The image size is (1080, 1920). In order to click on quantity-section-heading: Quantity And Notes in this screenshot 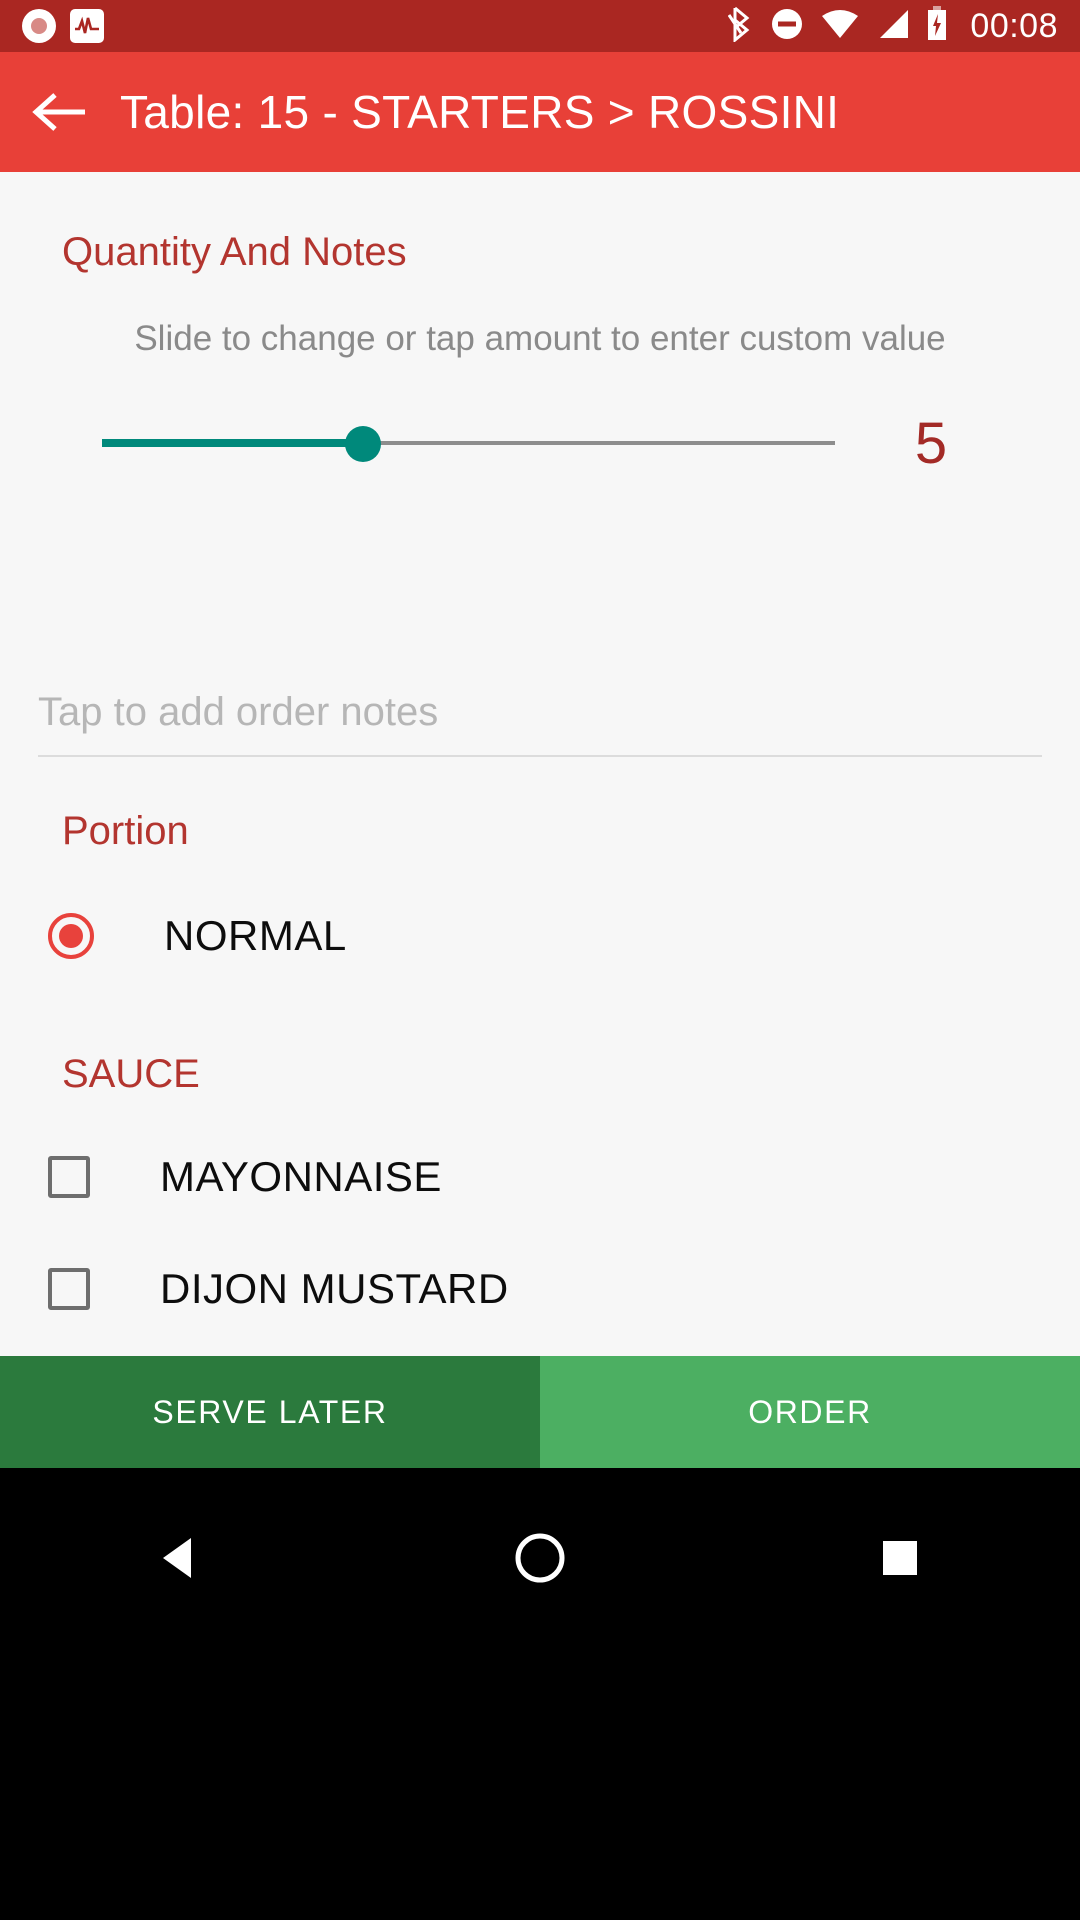, I will do `click(234, 252)`.